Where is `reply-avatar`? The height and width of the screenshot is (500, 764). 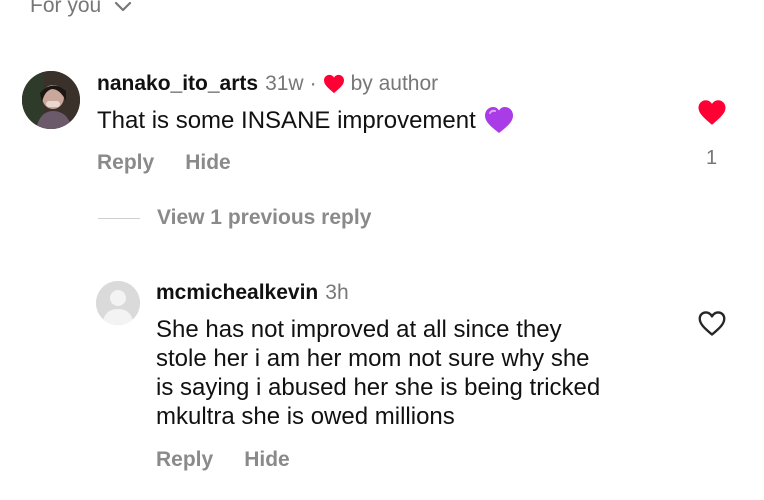 reply-avatar is located at coordinates (118, 303).